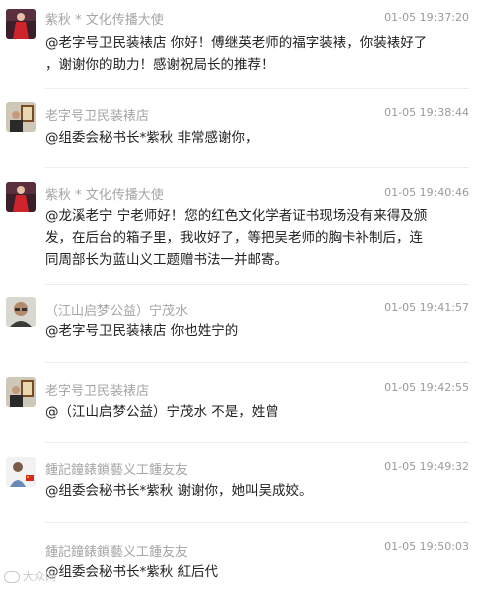  What do you see at coordinates (236, 43) in the screenshot?
I see `message-line: @老字号卫民装裱店 你好！傅继英老师的福字装裱，你装裱好了` at bounding box center [236, 43].